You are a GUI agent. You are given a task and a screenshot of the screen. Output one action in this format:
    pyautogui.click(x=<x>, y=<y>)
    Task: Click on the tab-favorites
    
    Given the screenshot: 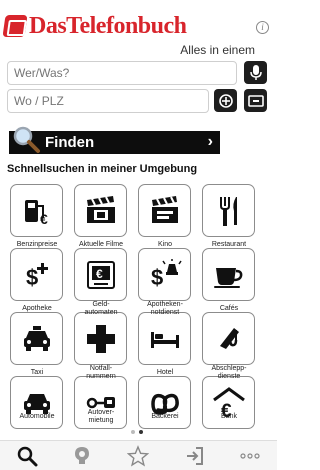 What is the action you would take?
    pyautogui.click(x=138, y=456)
    